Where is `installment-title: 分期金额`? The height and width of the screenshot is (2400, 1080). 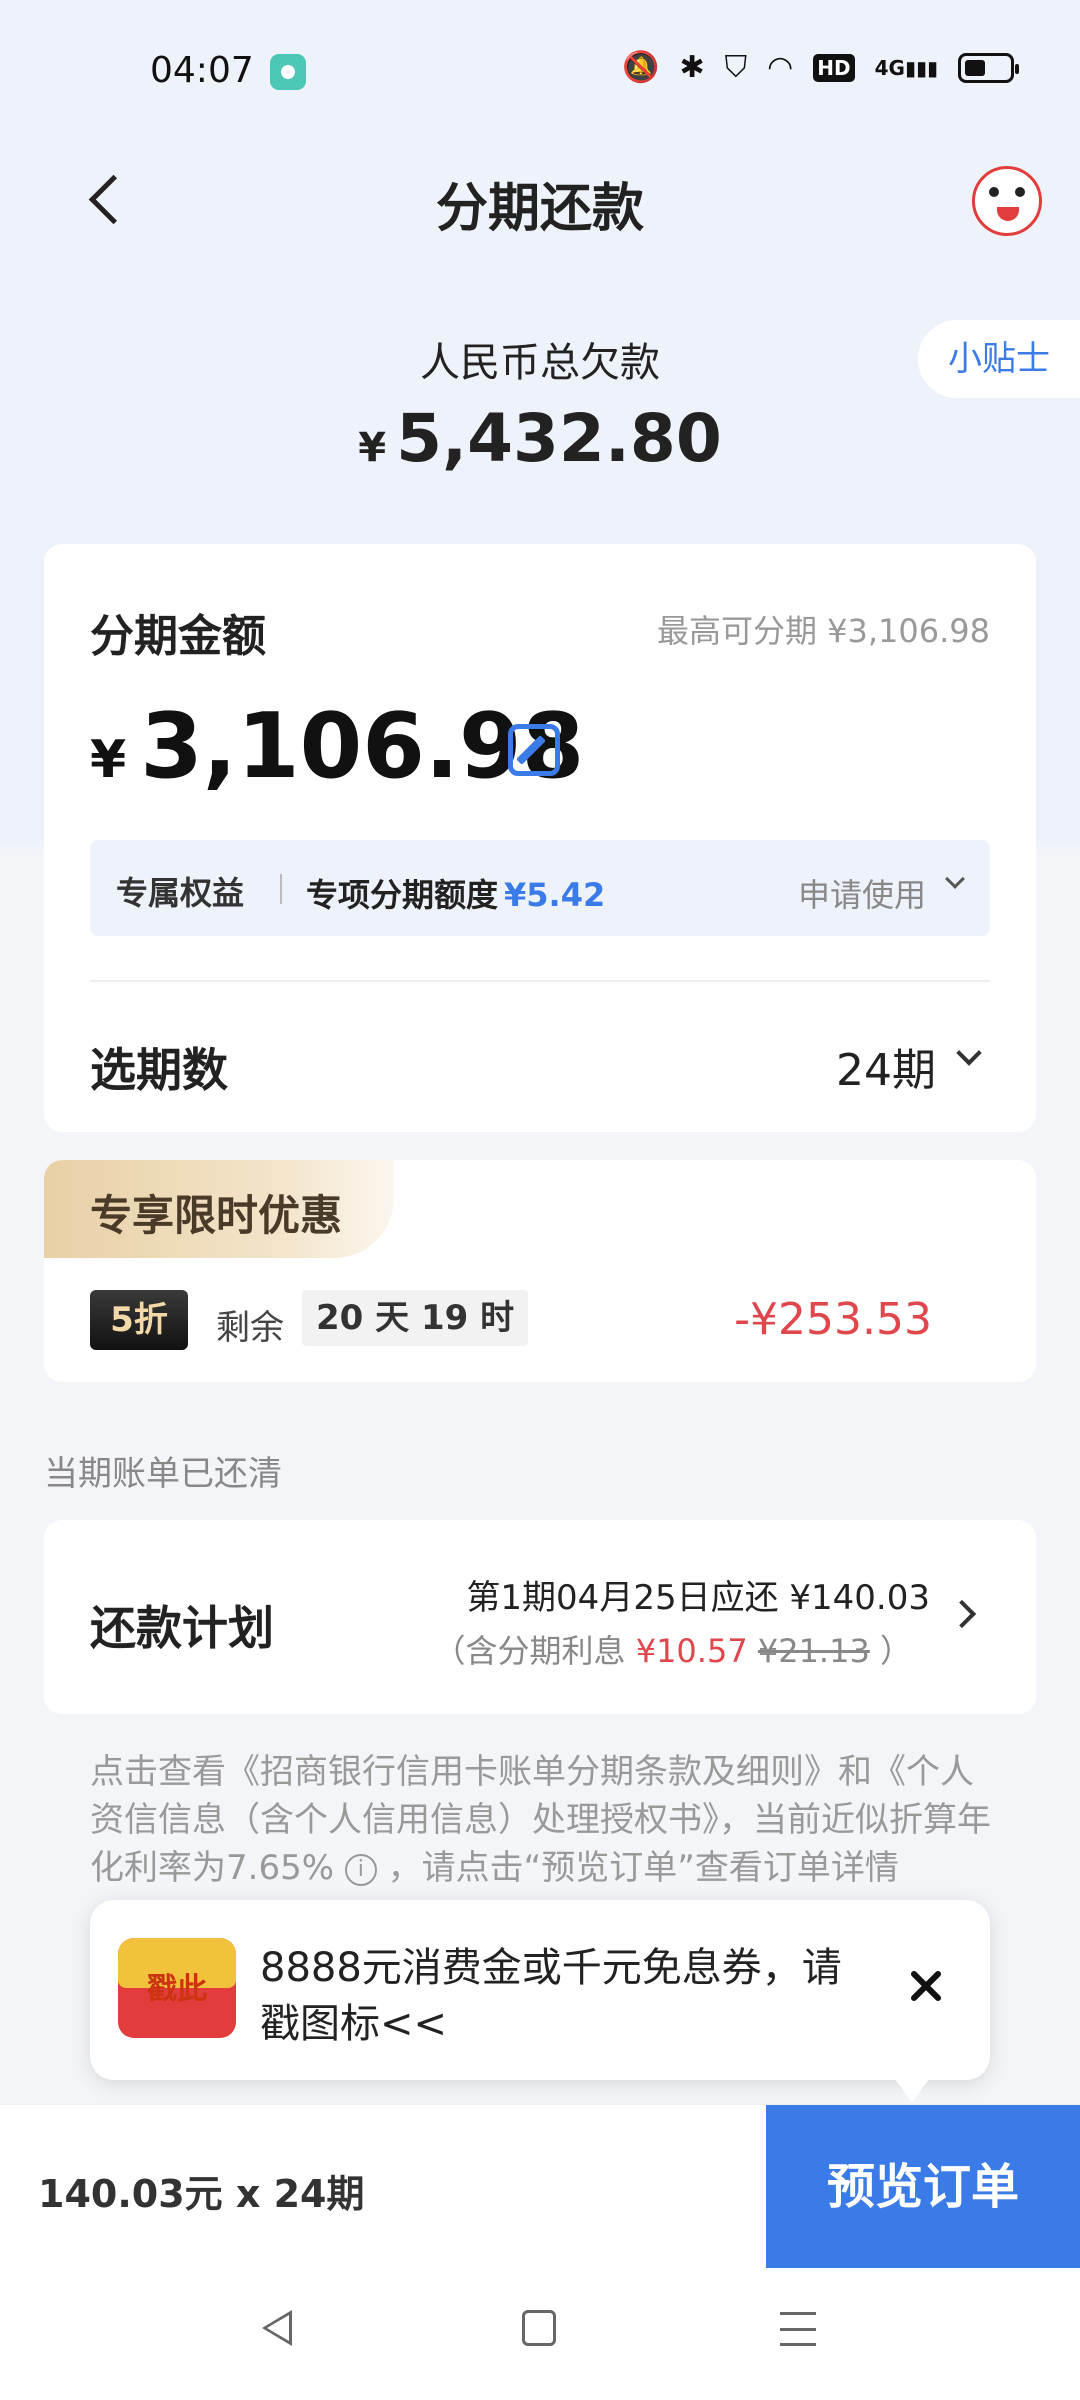
installment-title: 分期金额 is located at coordinates (178, 636).